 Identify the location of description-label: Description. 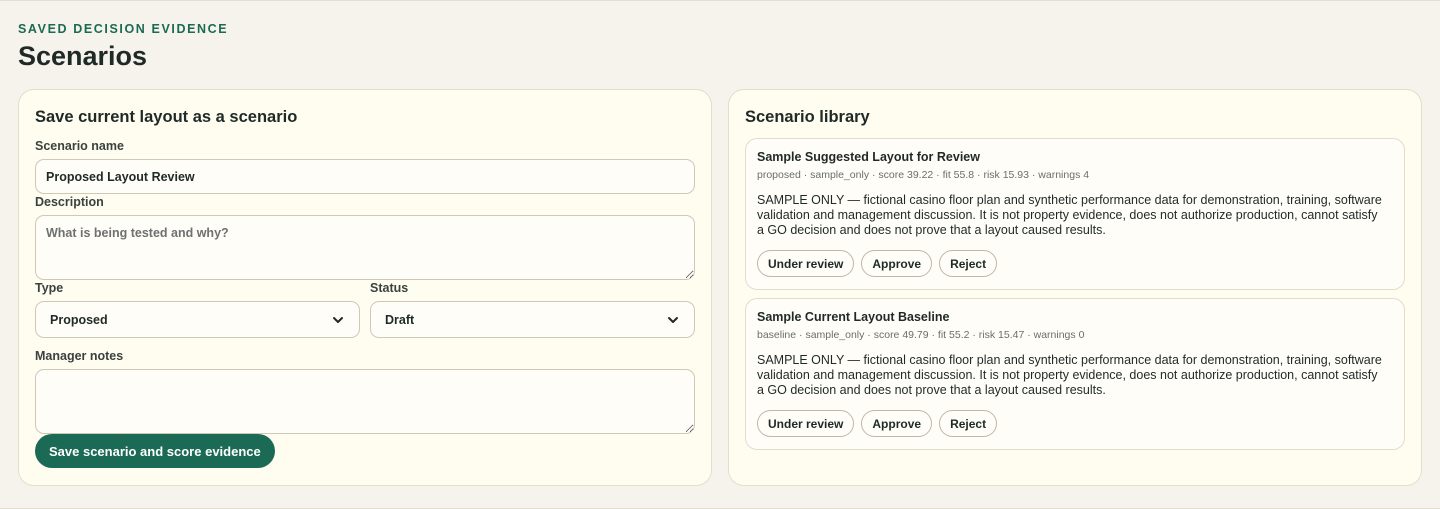
(69, 202).